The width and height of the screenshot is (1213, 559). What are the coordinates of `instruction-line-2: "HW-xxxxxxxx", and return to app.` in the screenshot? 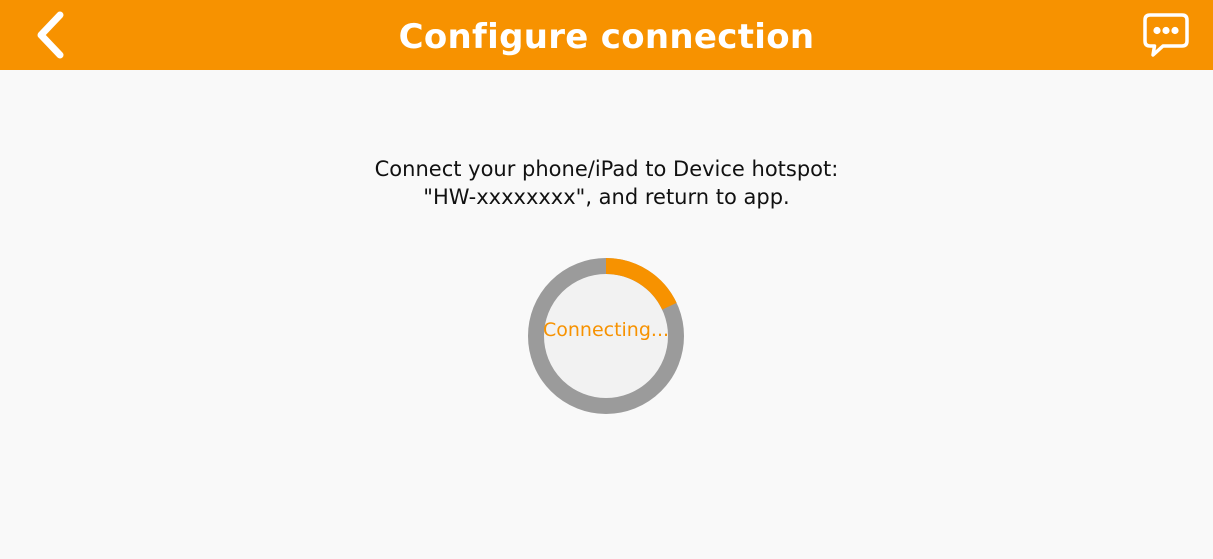 It's located at (606, 197).